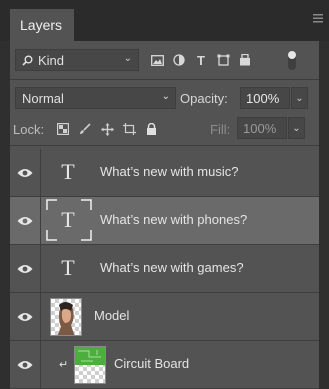 This screenshot has height=389, width=329. I want to click on layer-row: T What’s new with music?, so click(164, 173).